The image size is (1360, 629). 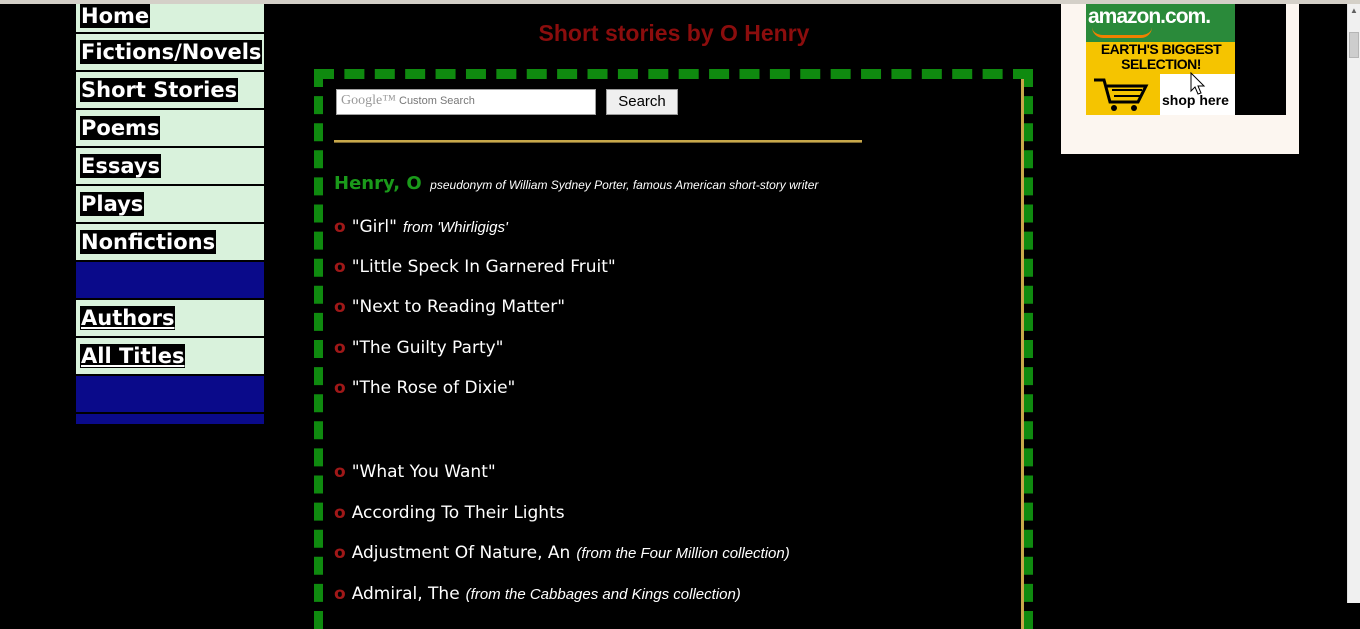 I want to click on ad-header: amazon.com., so click(x=1160, y=23).